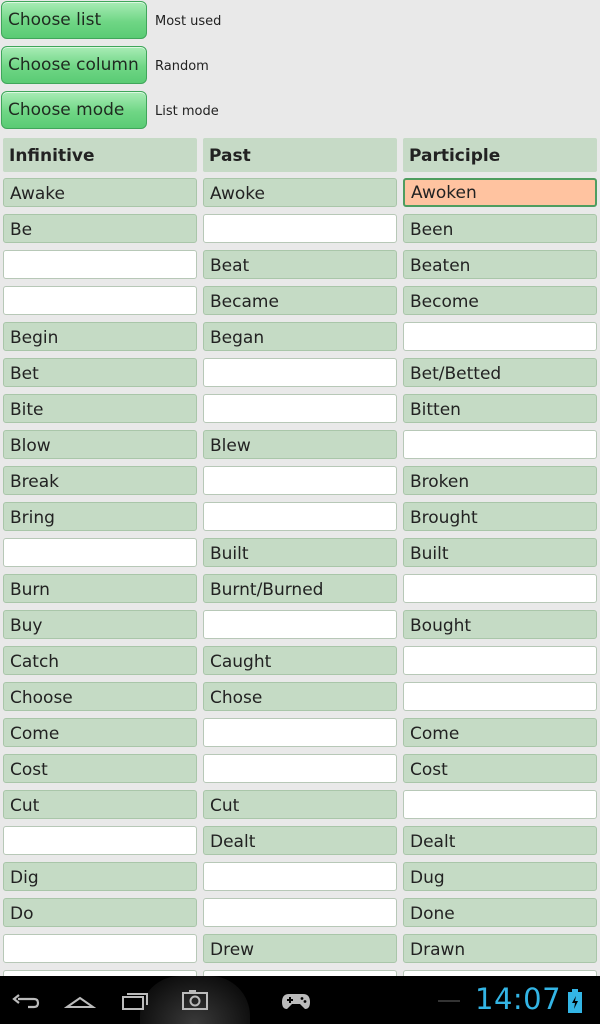 This screenshot has width=600, height=1024. Describe the element at coordinates (575, 1001) in the screenshot. I see `battery-icon` at that location.